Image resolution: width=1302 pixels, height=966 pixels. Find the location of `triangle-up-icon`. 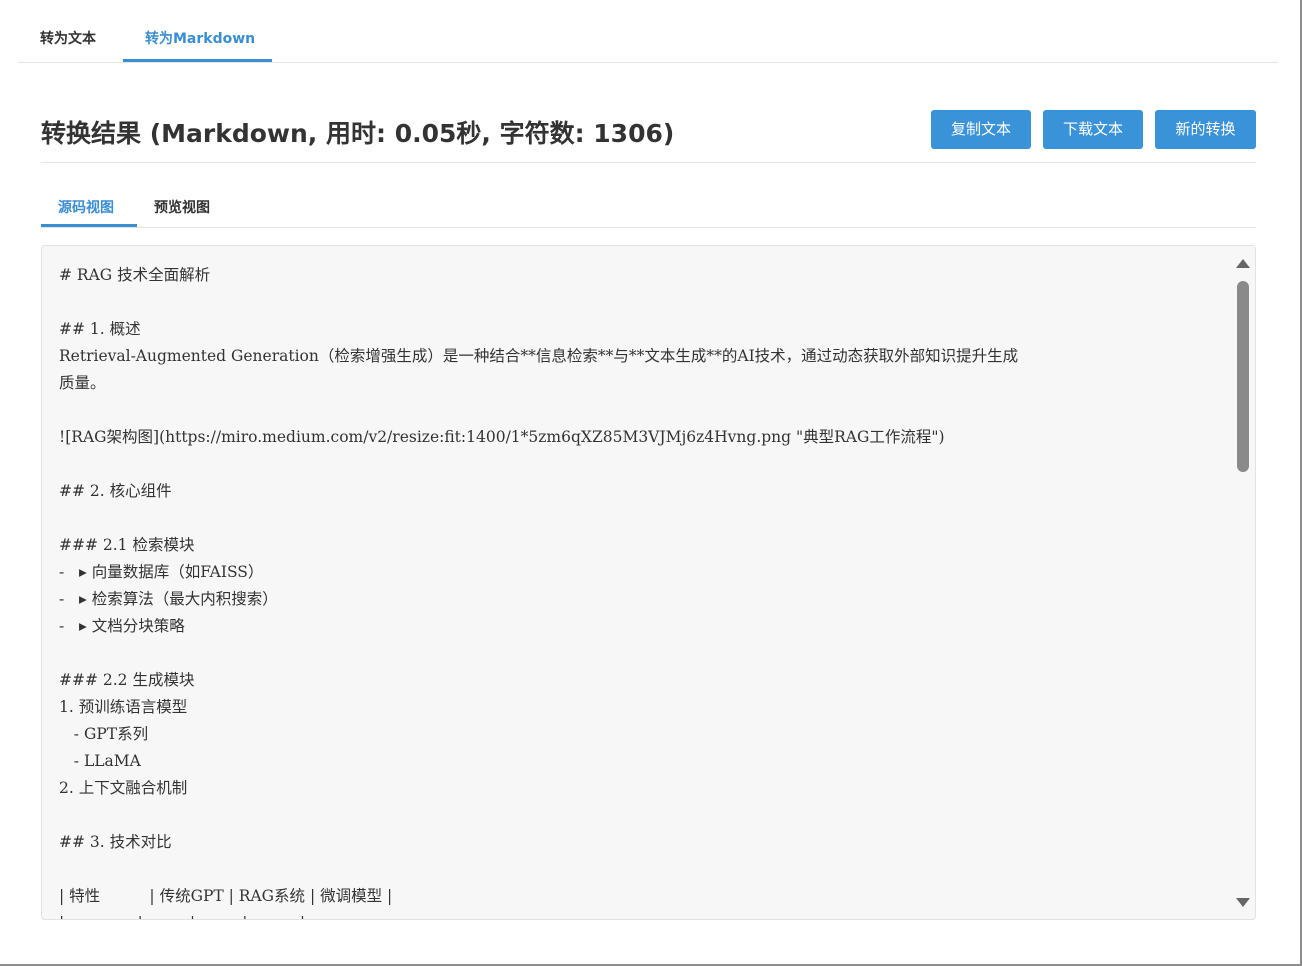

triangle-up-icon is located at coordinates (1243, 263).